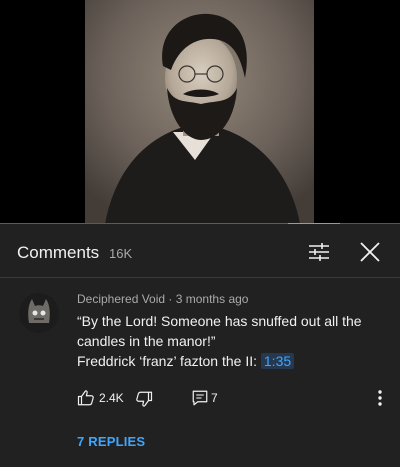 This screenshot has width=400, height=467. Describe the element at coordinates (121, 299) in the screenshot. I see `comment-author: Deciphered Void` at that location.